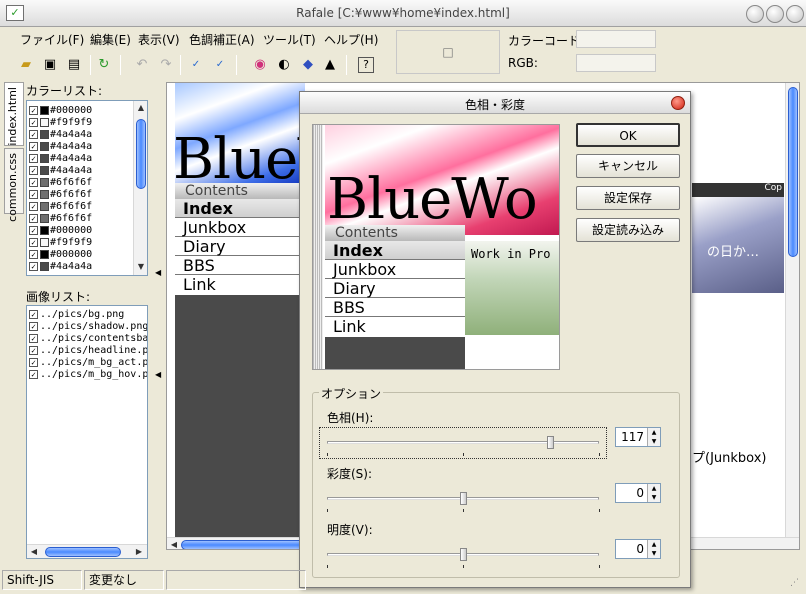 The height and width of the screenshot is (594, 806). What do you see at coordinates (284, 65) in the screenshot?
I see `contrast-icon: ◐` at bounding box center [284, 65].